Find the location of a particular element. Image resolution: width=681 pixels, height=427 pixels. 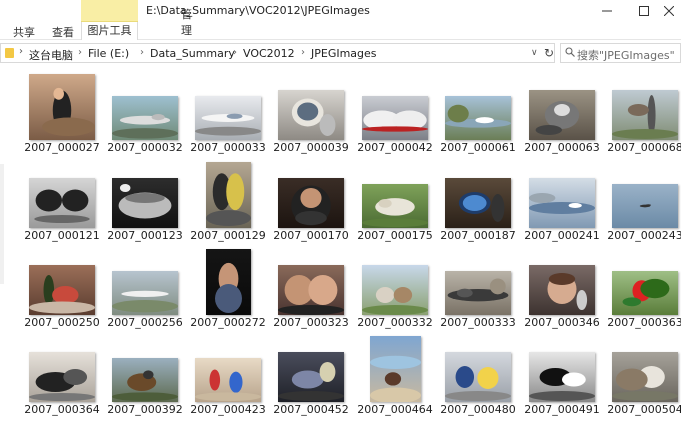

file-item: 2007_000241 is located at coordinates (562, 202).